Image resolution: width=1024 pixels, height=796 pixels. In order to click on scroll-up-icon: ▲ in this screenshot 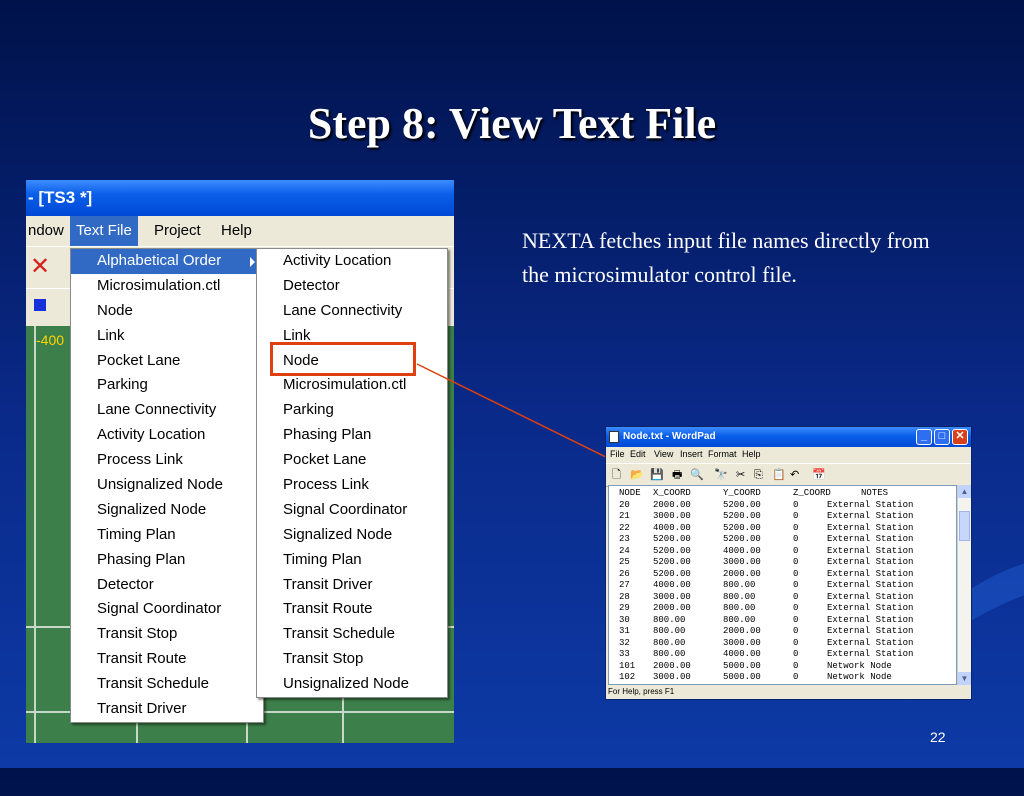, I will do `click(964, 491)`.